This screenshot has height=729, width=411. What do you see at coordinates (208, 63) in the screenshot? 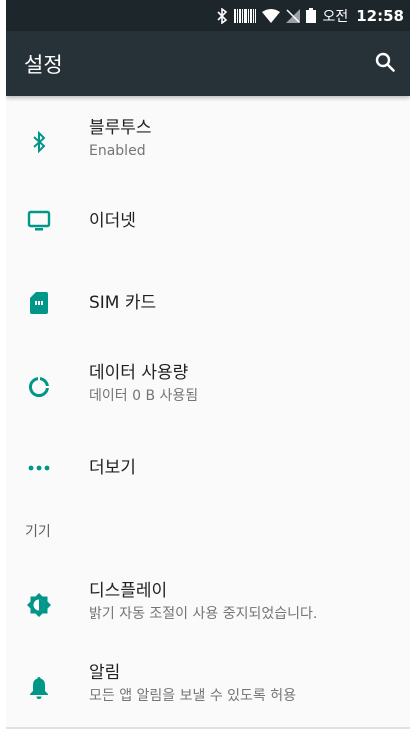
I see `app-toolbar: 설정` at bounding box center [208, 63].